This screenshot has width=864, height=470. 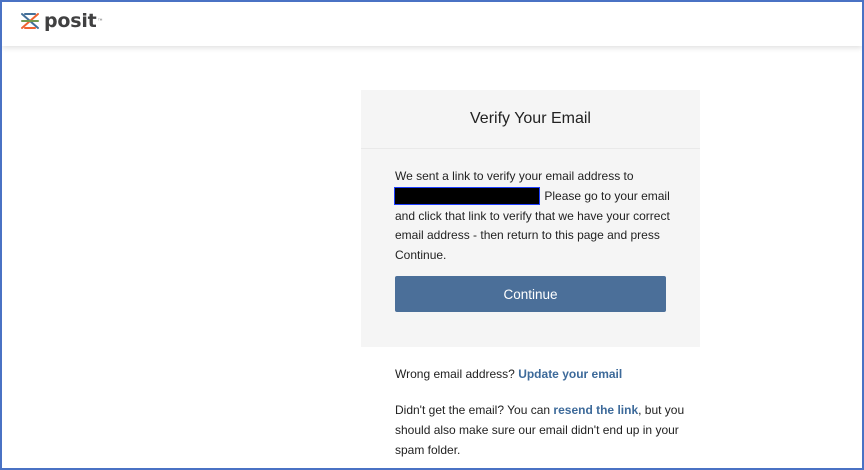 What do you see at coordinates (455, 374) in the screenshot?
I see `wrong-email-prefix: Wrong email address?` at bounding box center [455, 374].